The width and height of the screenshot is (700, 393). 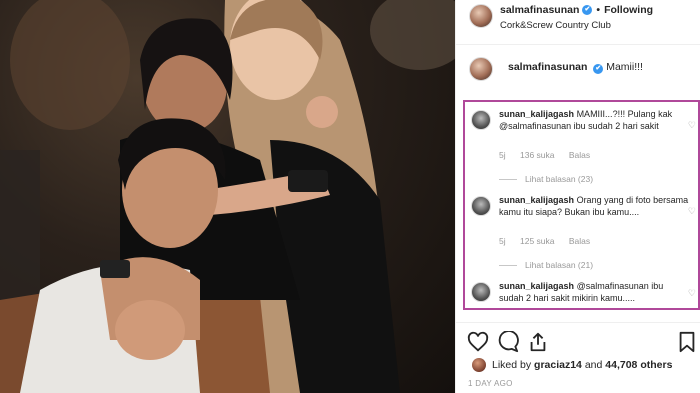 I want to click on comment-icon, so click(x=508, y=342).